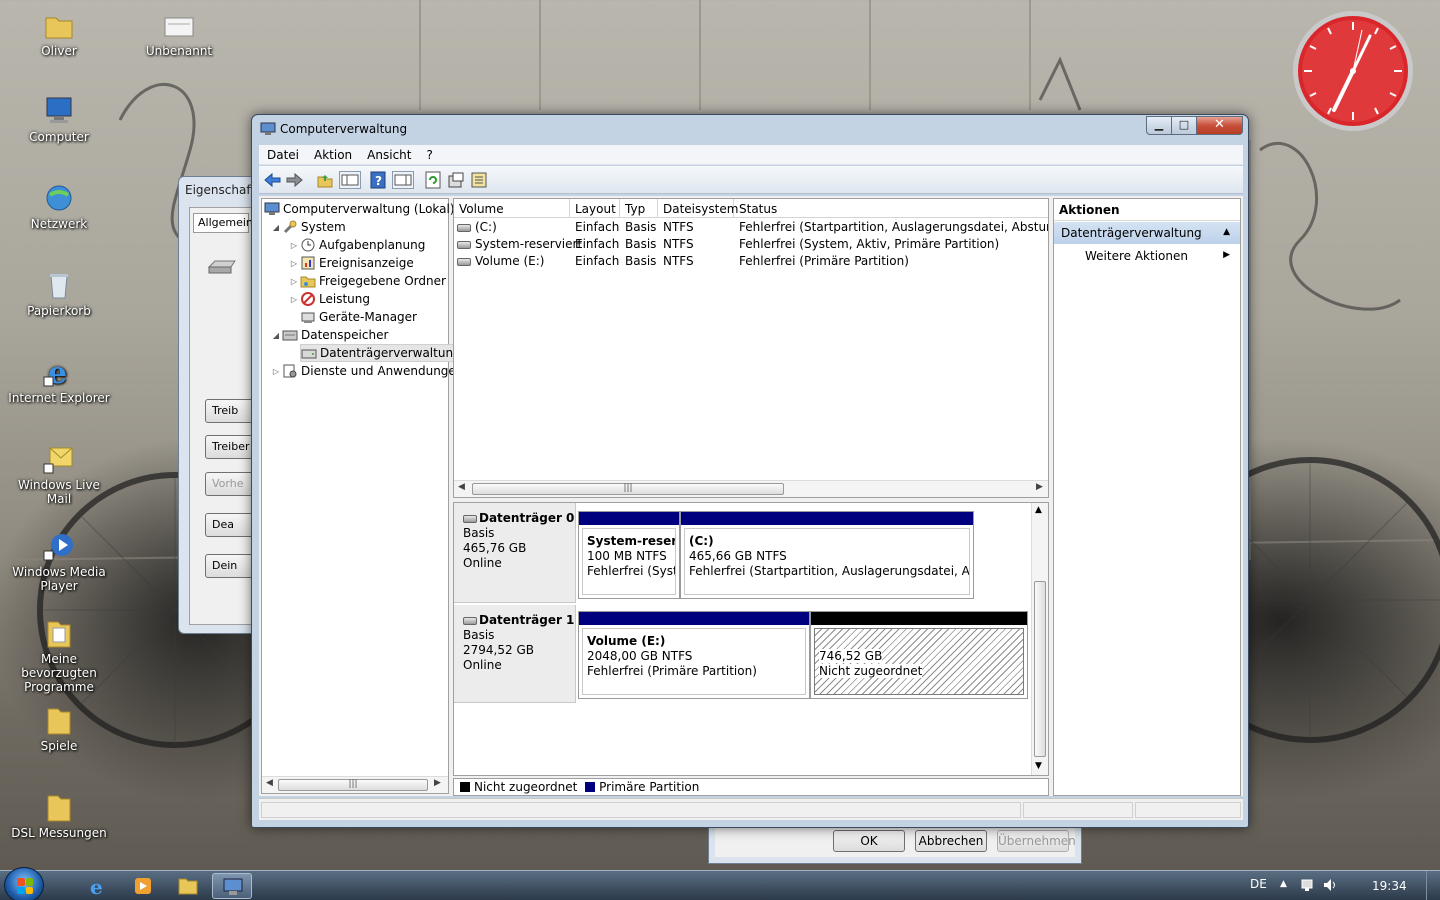  I want to click on back-icon, so click(272, 180).